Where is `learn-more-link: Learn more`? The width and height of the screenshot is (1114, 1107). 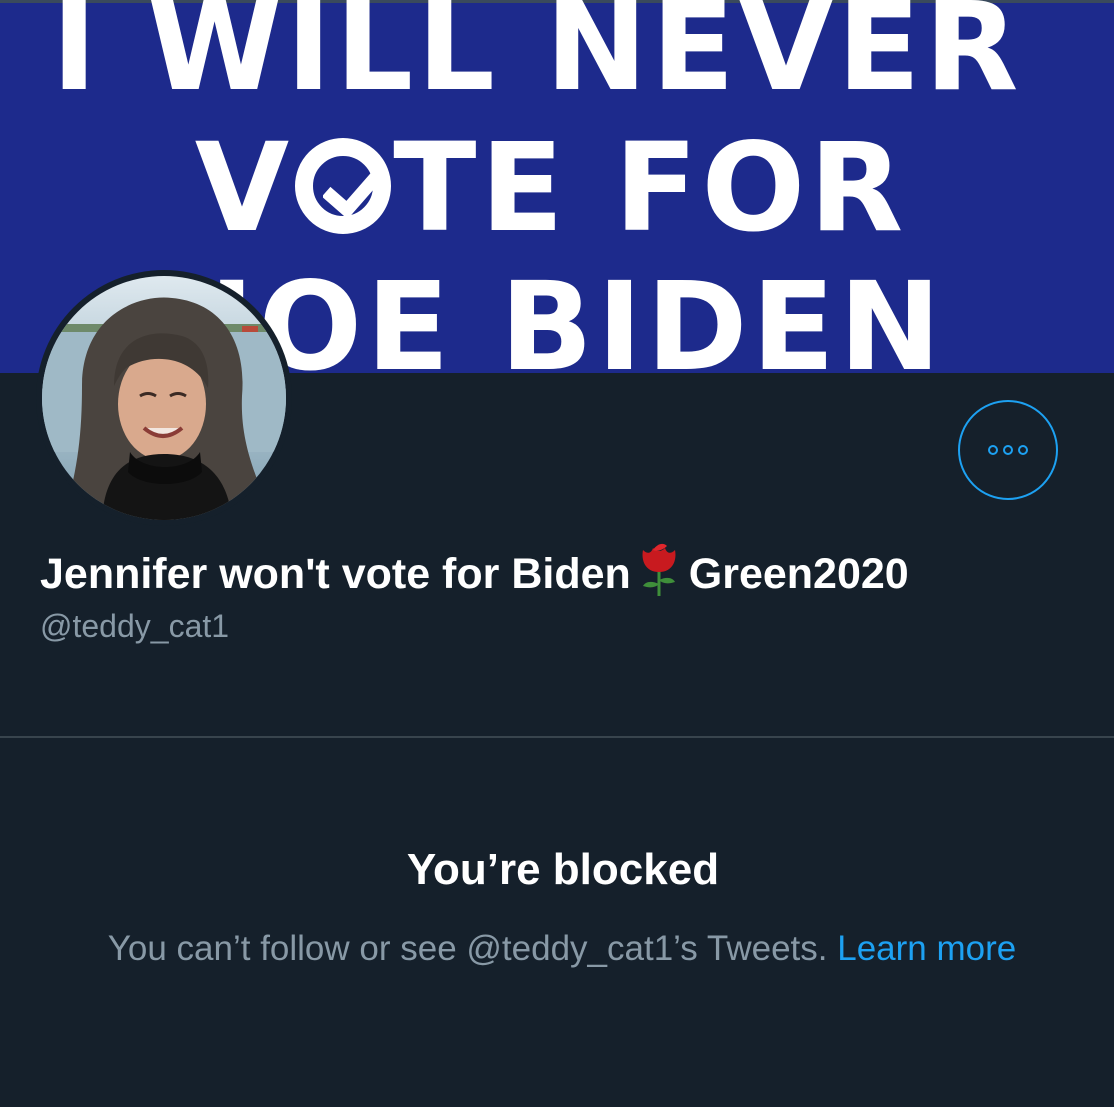 learn-more-link: Learn more is located at coordinates (926, 948).